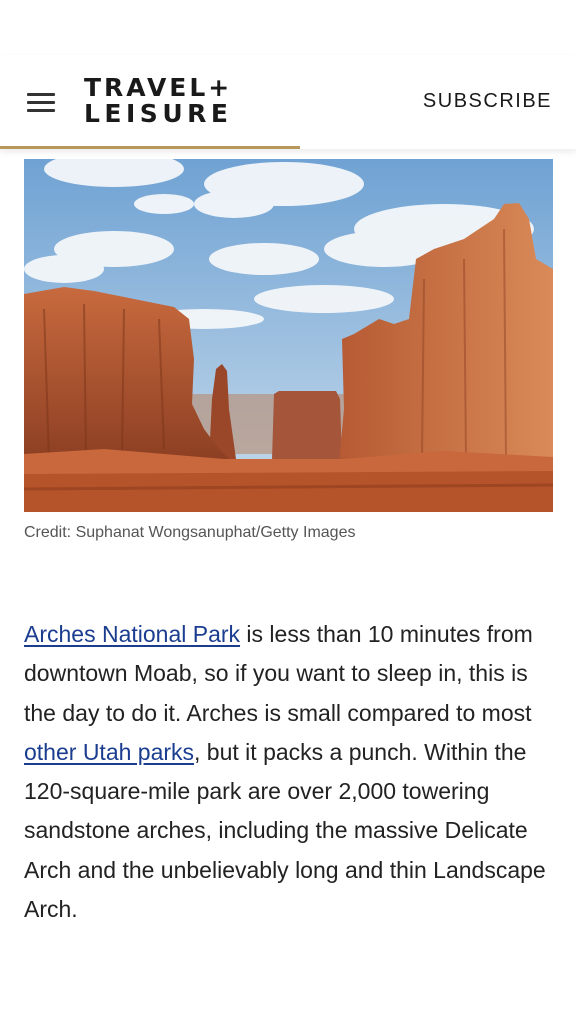 The height and width of the screenshot is (1034, 576). Describe the element at coordinates (158, 87) in the screenshot. I see `logo-line-1: TRAVEL+` at that location.